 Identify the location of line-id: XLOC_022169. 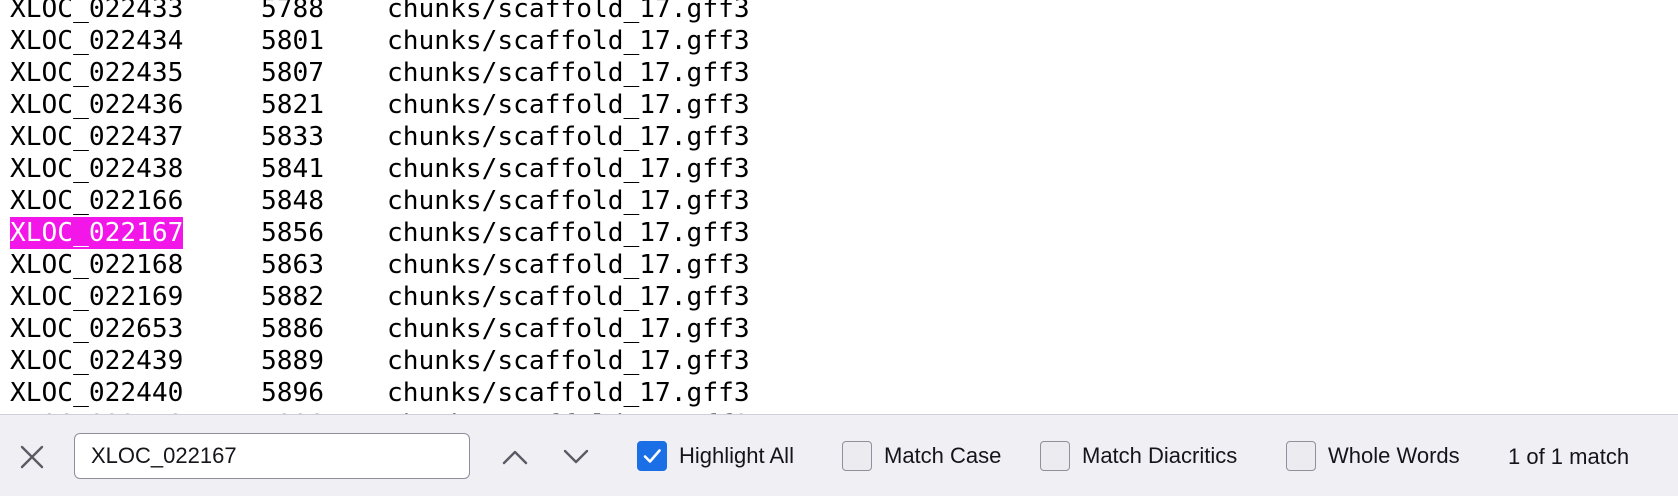
(97, 297).